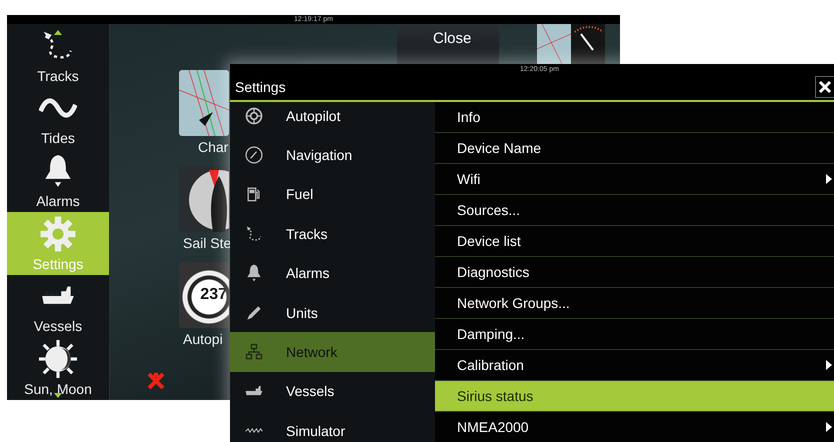 The image size is (834, 442). Describe the element at coordinates (213, 295) in the screenshot. I see `gauge-reading: 237` at that location.